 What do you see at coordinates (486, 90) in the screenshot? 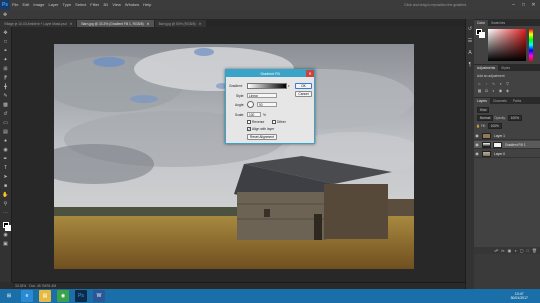
I see `color-balance-icon: ⚖` at bounding box center [486, 90].